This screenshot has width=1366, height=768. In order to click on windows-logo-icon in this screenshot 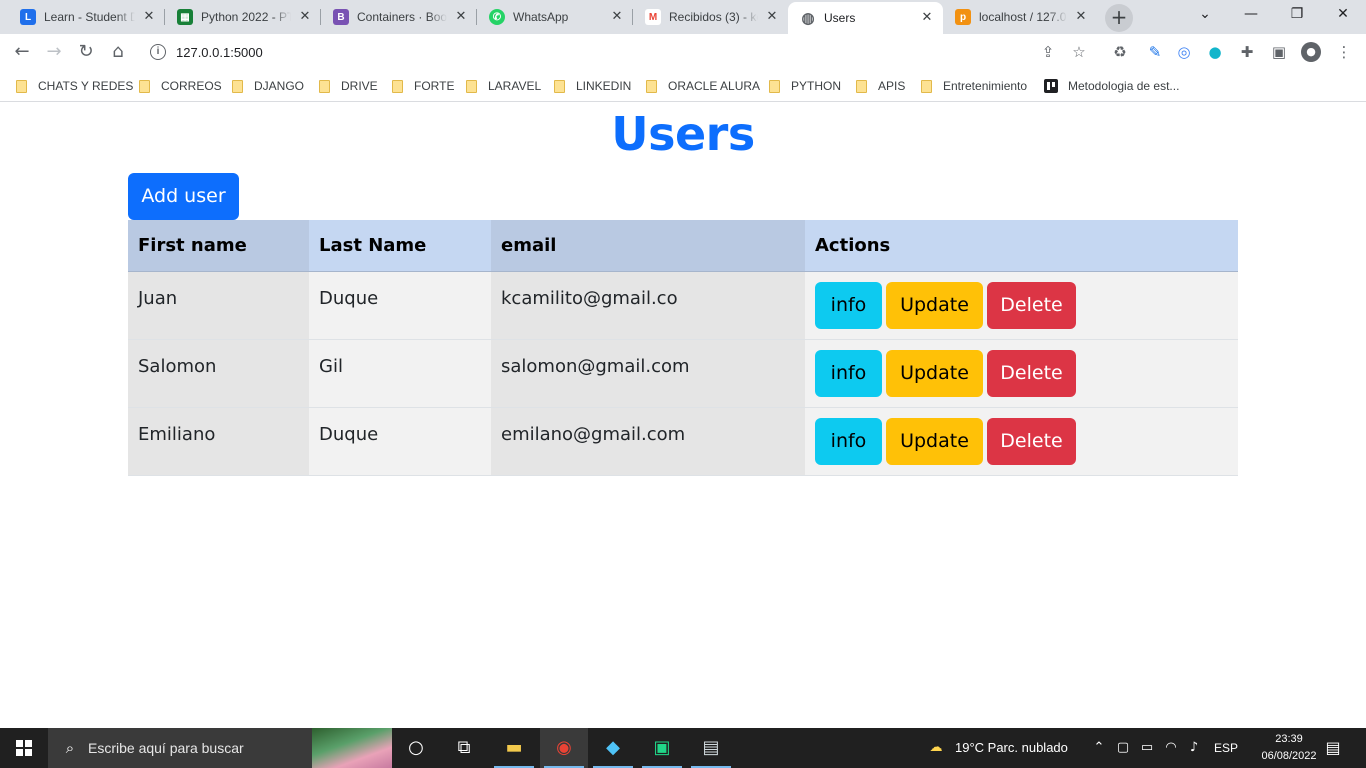, I will do `click(24, 748)`.